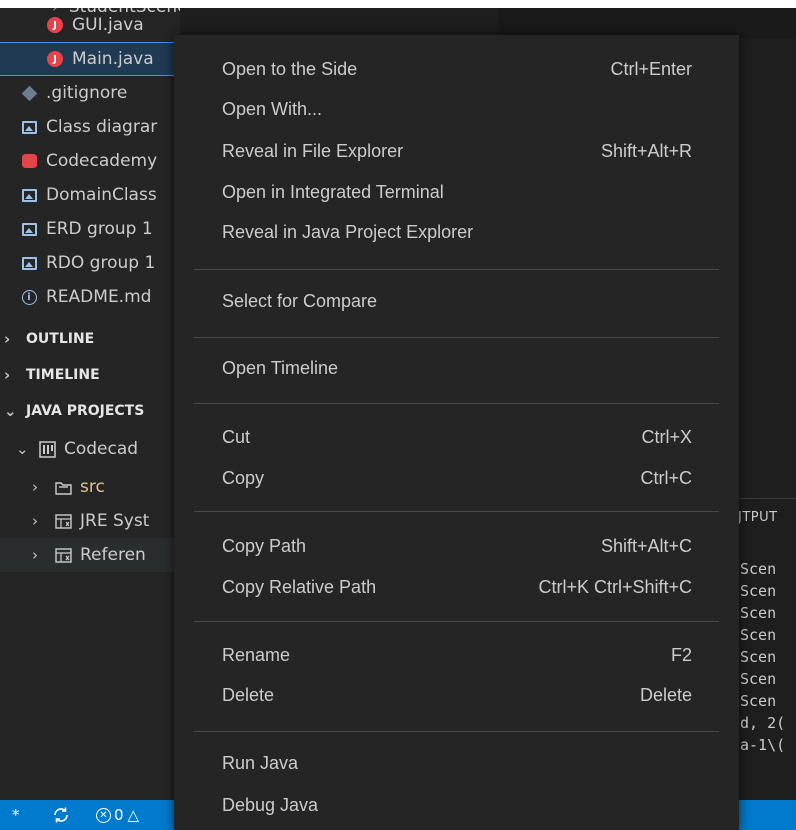 This screenshot has width=796, height=830. I want to click on tree-label: src, so click(92, 487).